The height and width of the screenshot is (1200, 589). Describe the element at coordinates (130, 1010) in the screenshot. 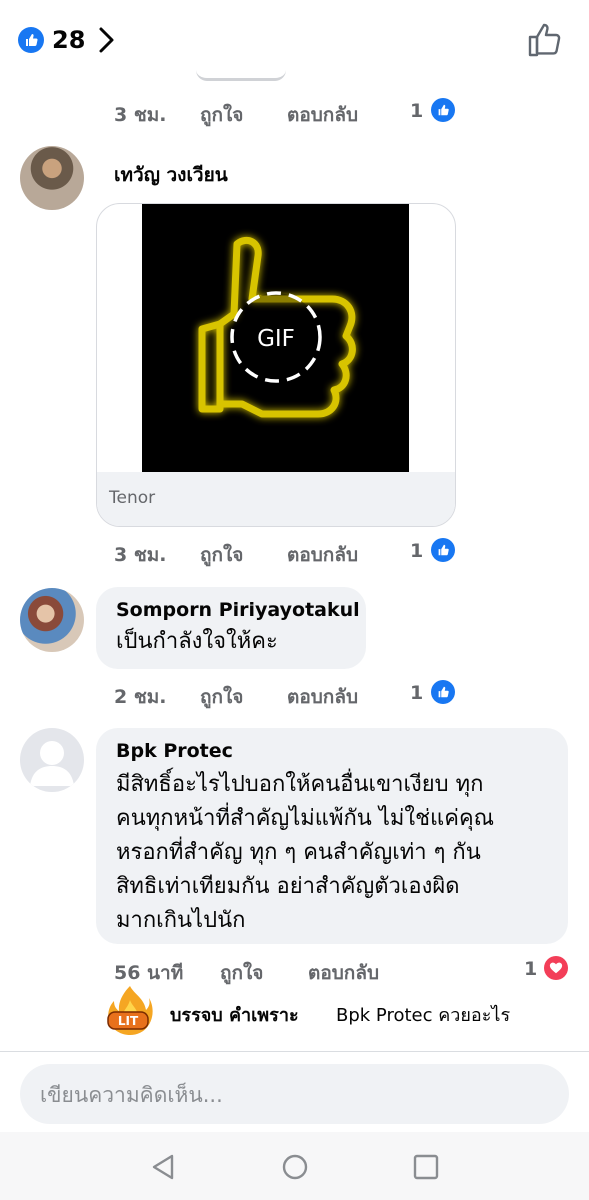

I see `lit-fire-badge-icon: LIT` at that location.